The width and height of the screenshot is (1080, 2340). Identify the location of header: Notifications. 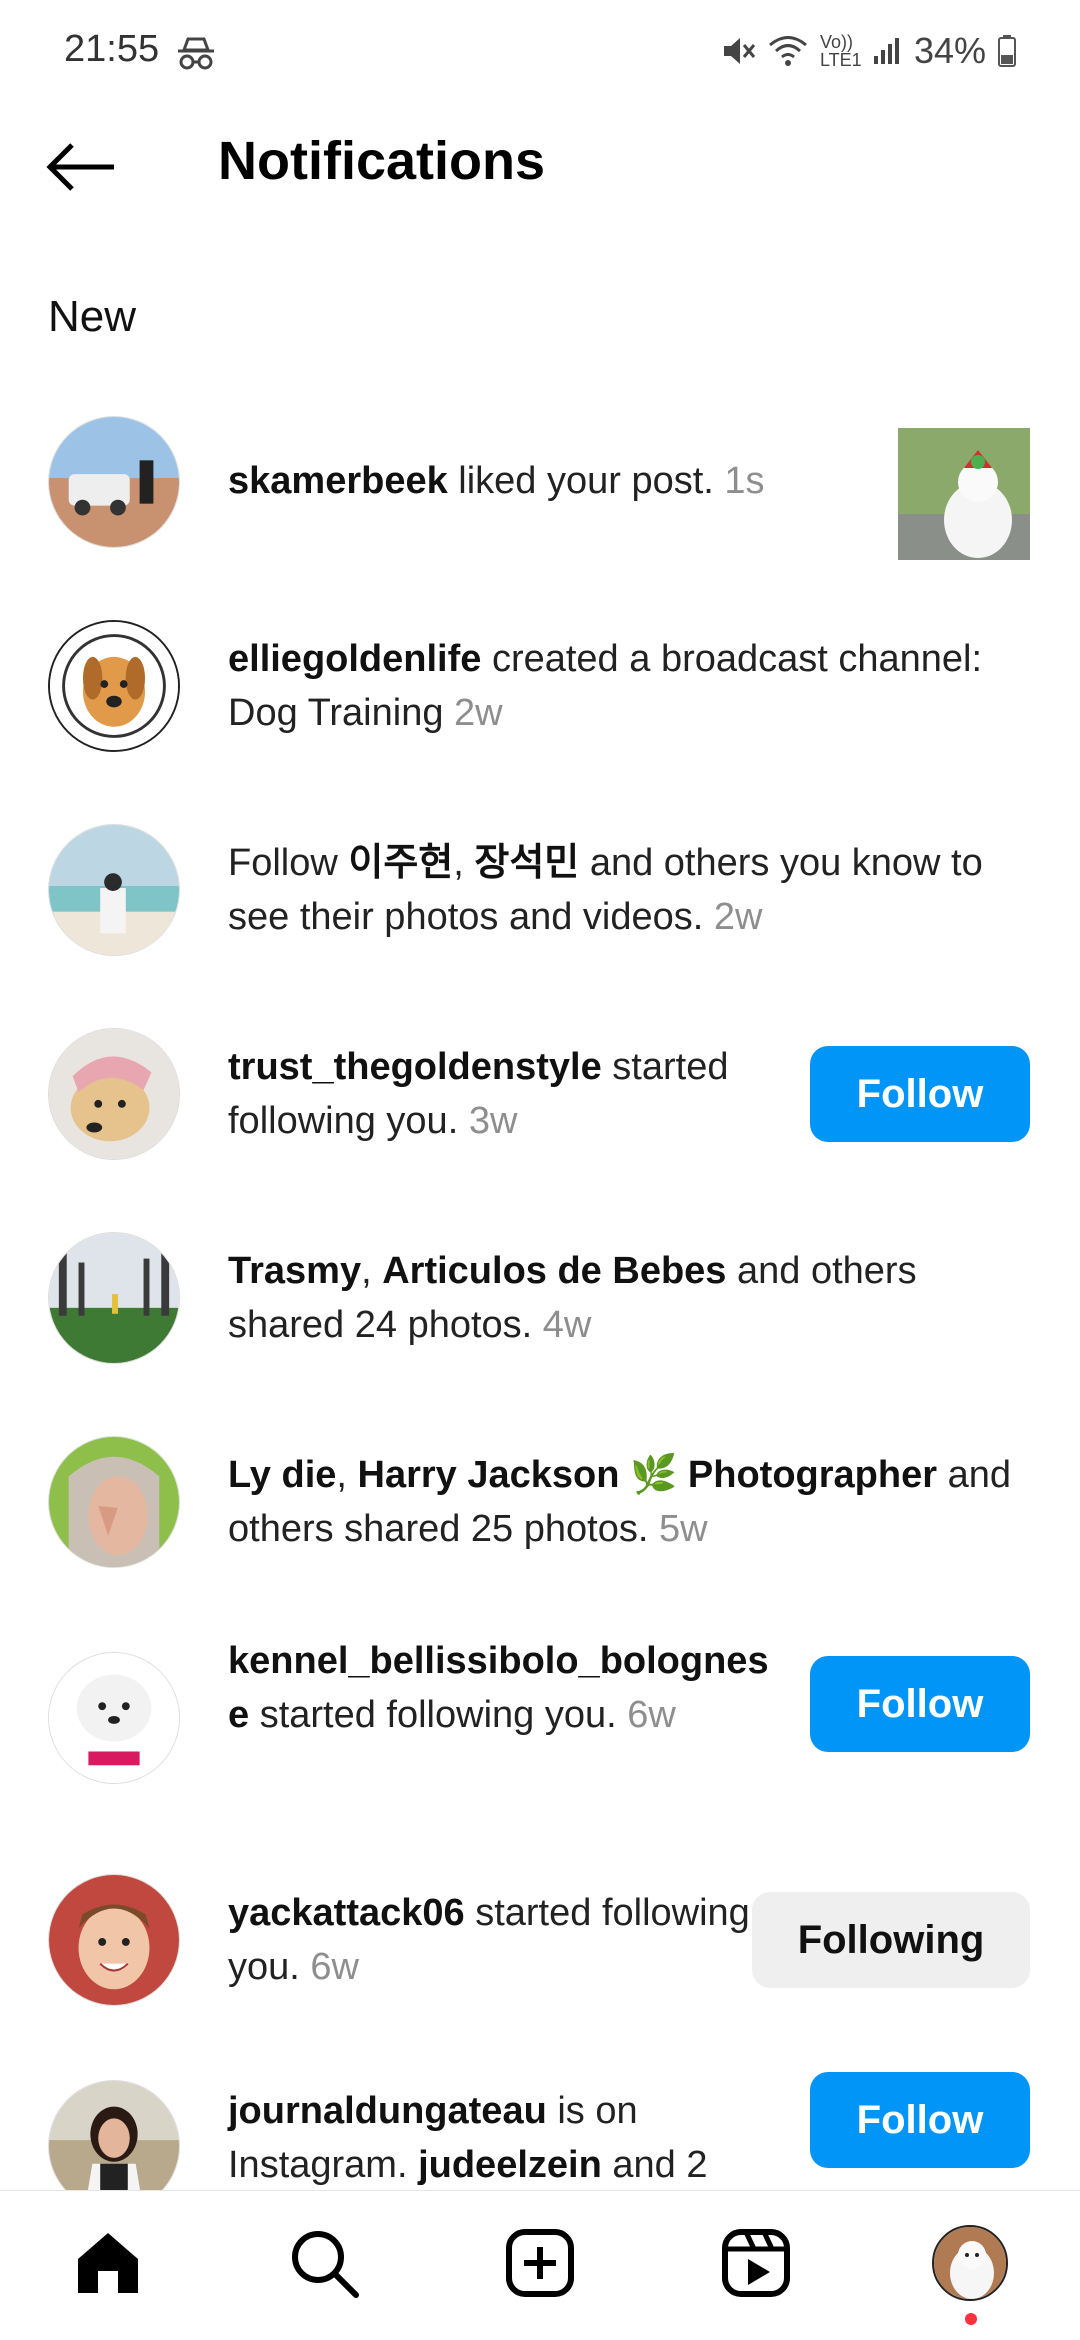
(540, 165).